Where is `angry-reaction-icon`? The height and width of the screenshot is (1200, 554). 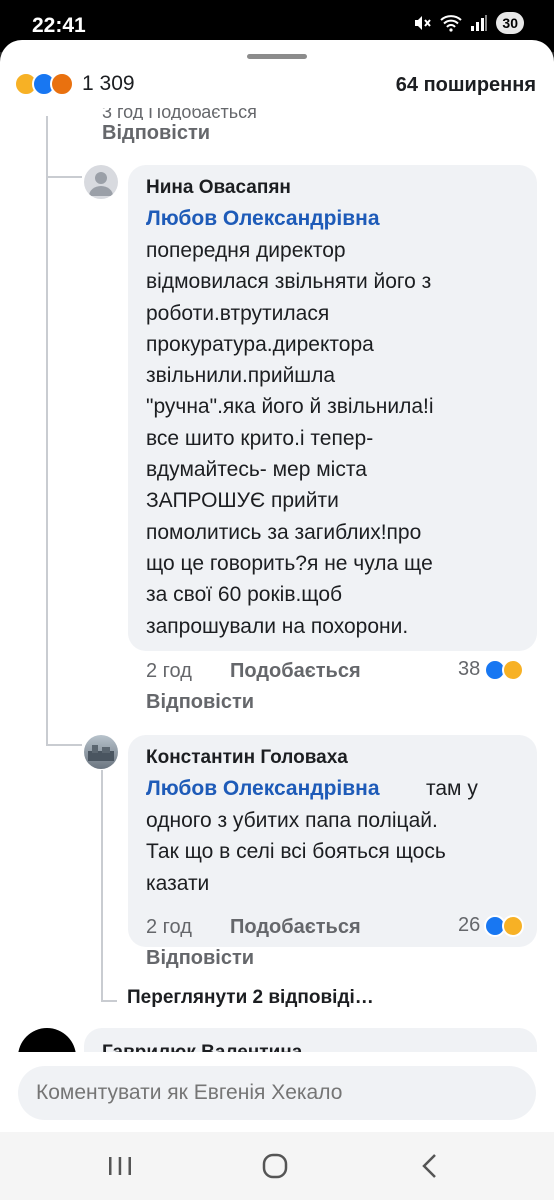 angry-reaction-icon is located at coordinates (62, 84).